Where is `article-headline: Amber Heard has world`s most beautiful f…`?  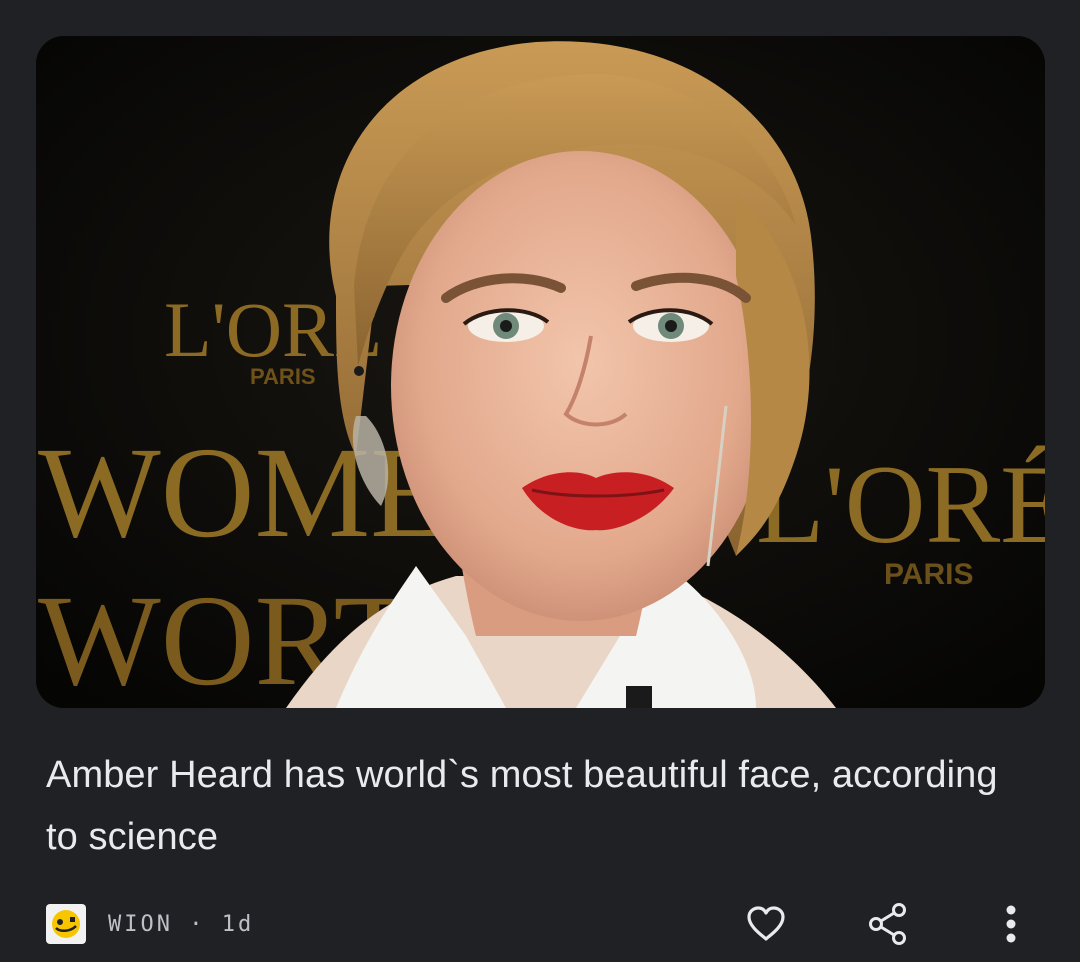
article-headline: Amber Heard has world`s most beautiful f… is located at coordinates (541, 806).